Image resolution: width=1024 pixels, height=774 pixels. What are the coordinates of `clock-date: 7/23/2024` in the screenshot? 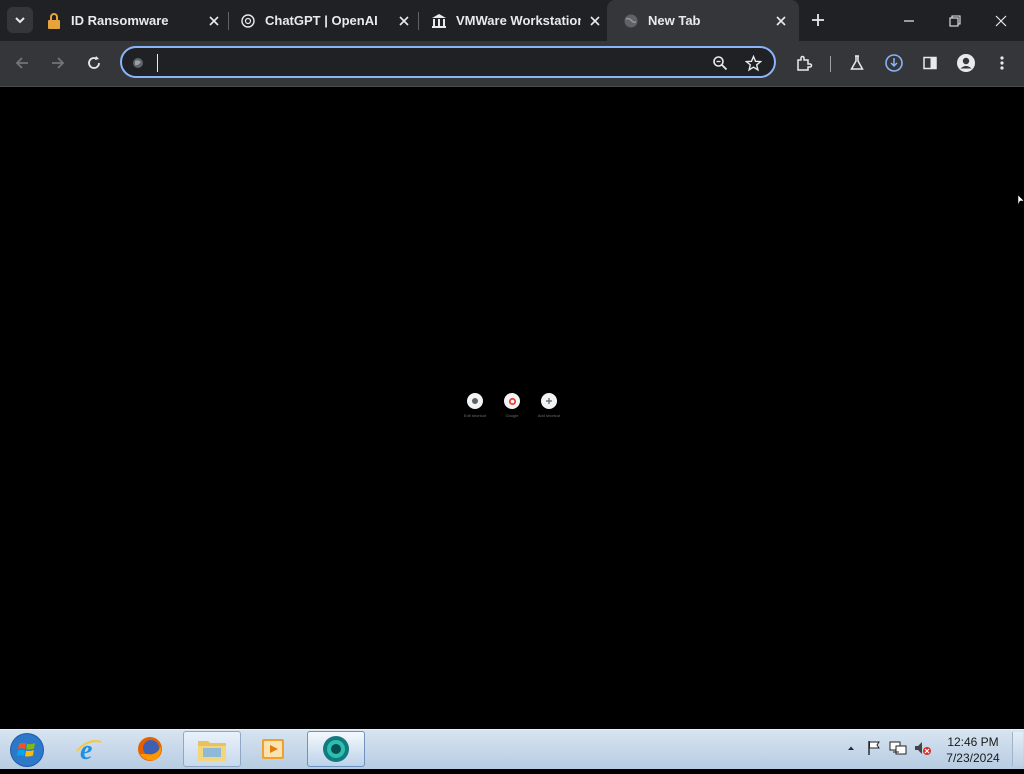 It's located at (973, 758).